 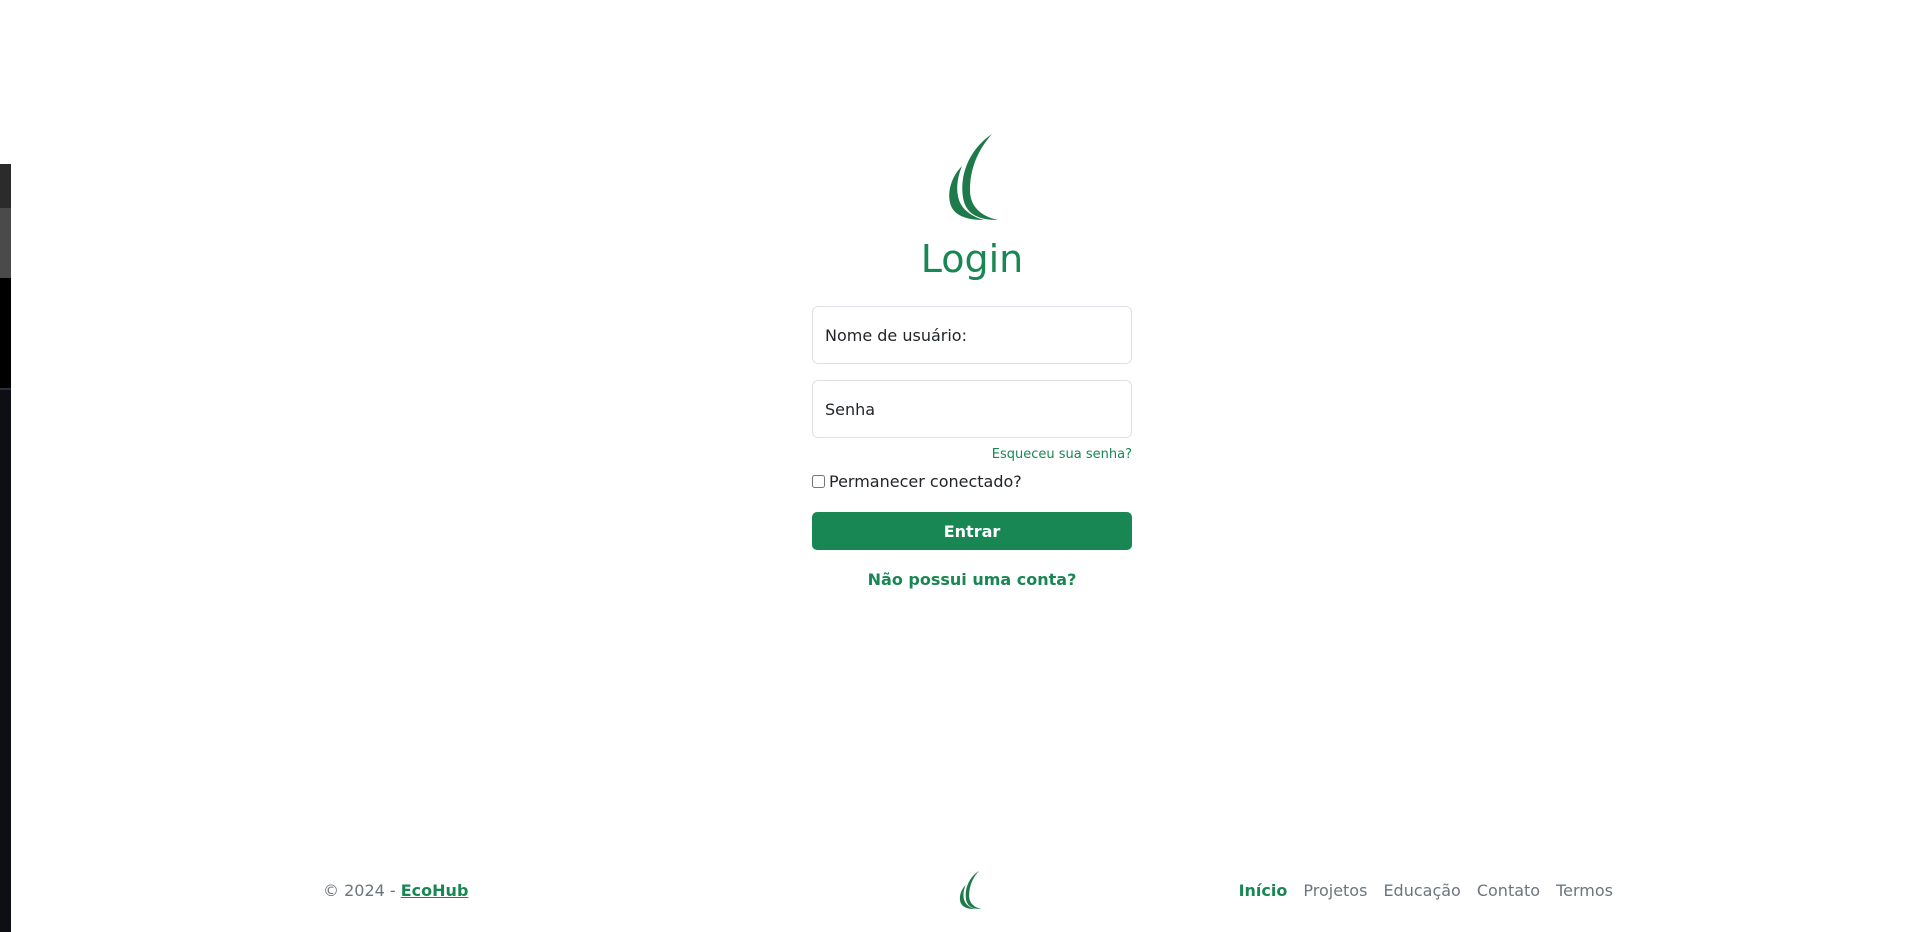 I want to click on footer-nav: Início Projetos Educação Contato Termos, so click(x=1426, y=890).